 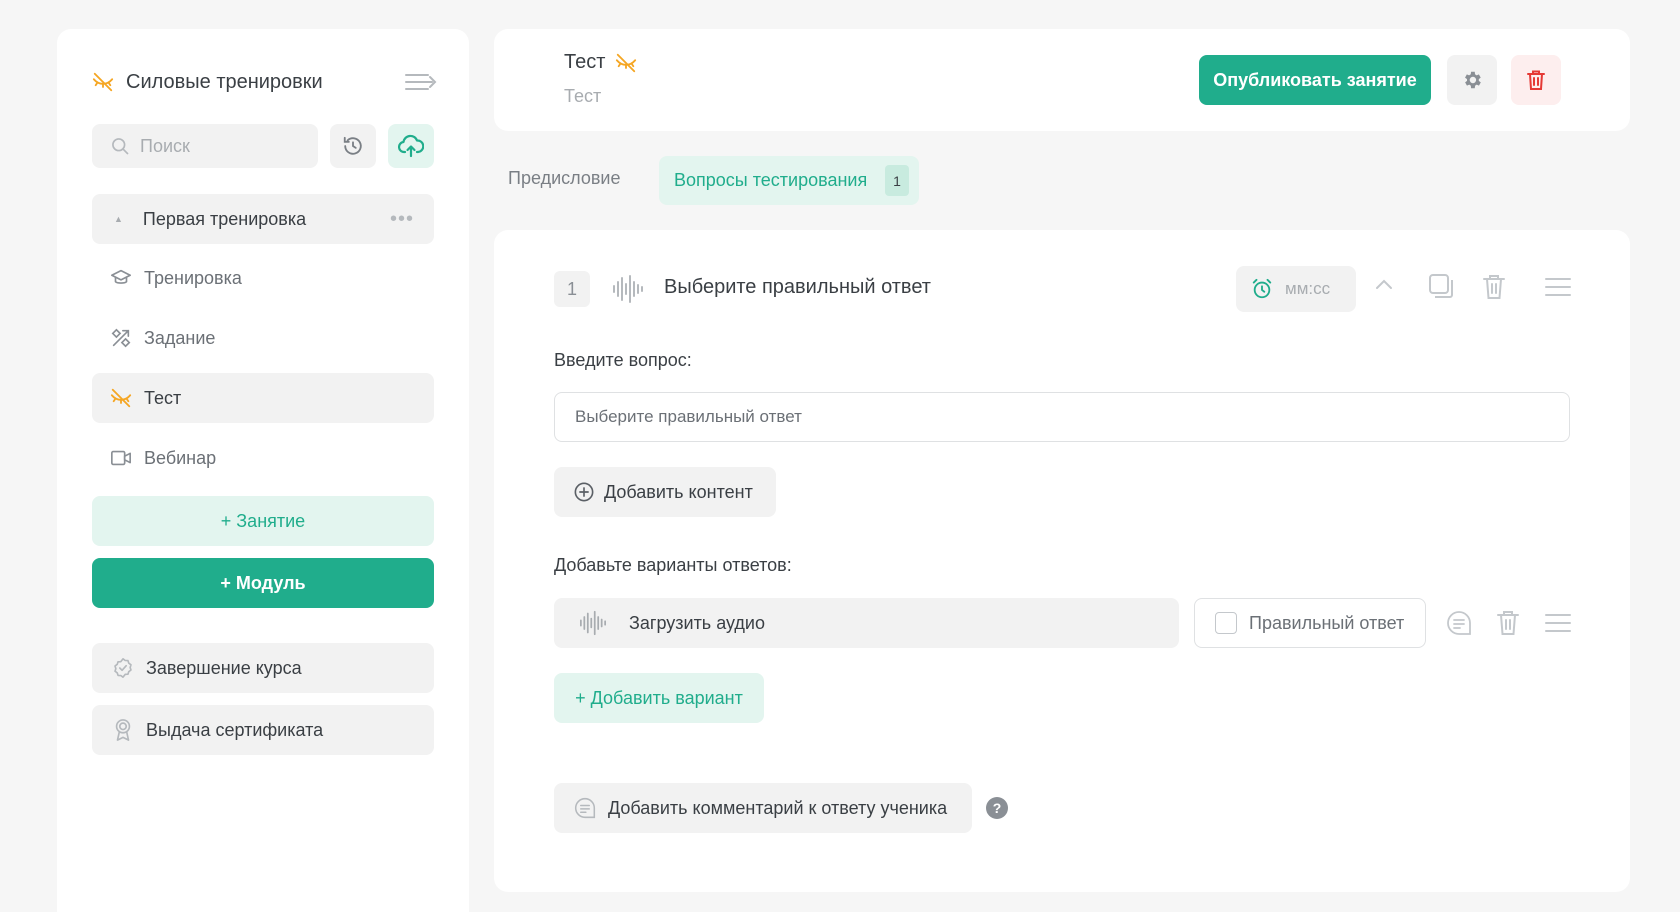 I want to click on course-title: Силовые тренировки, so click(x=224, y=81).